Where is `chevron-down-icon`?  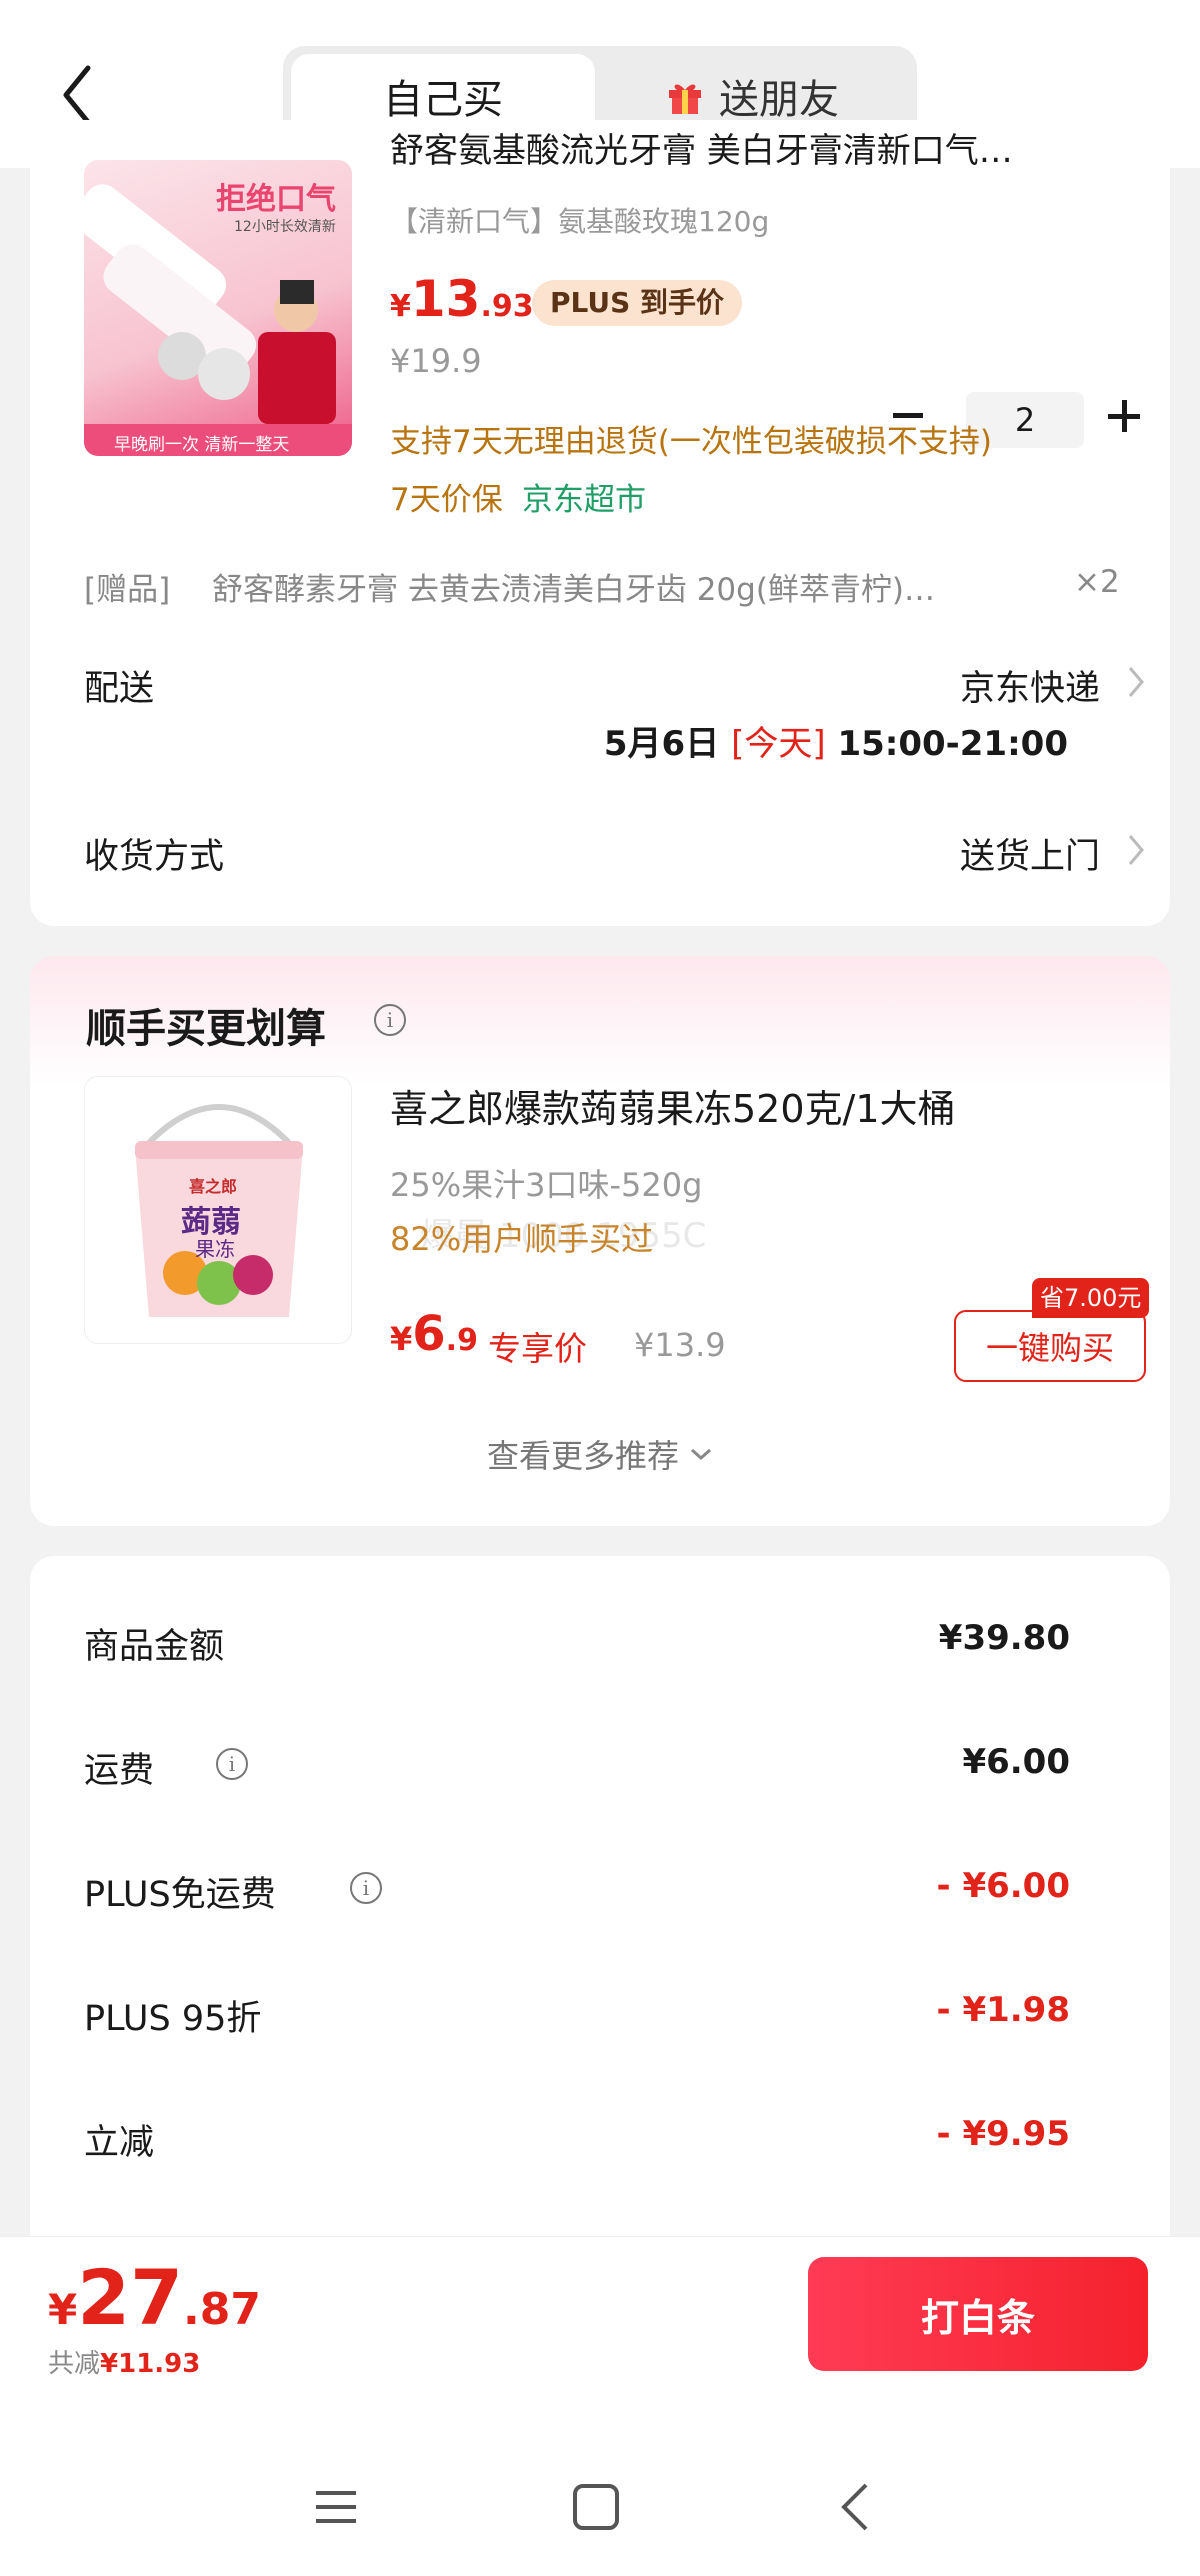
chevron-down-icon is located at coordinates (701, 1454).